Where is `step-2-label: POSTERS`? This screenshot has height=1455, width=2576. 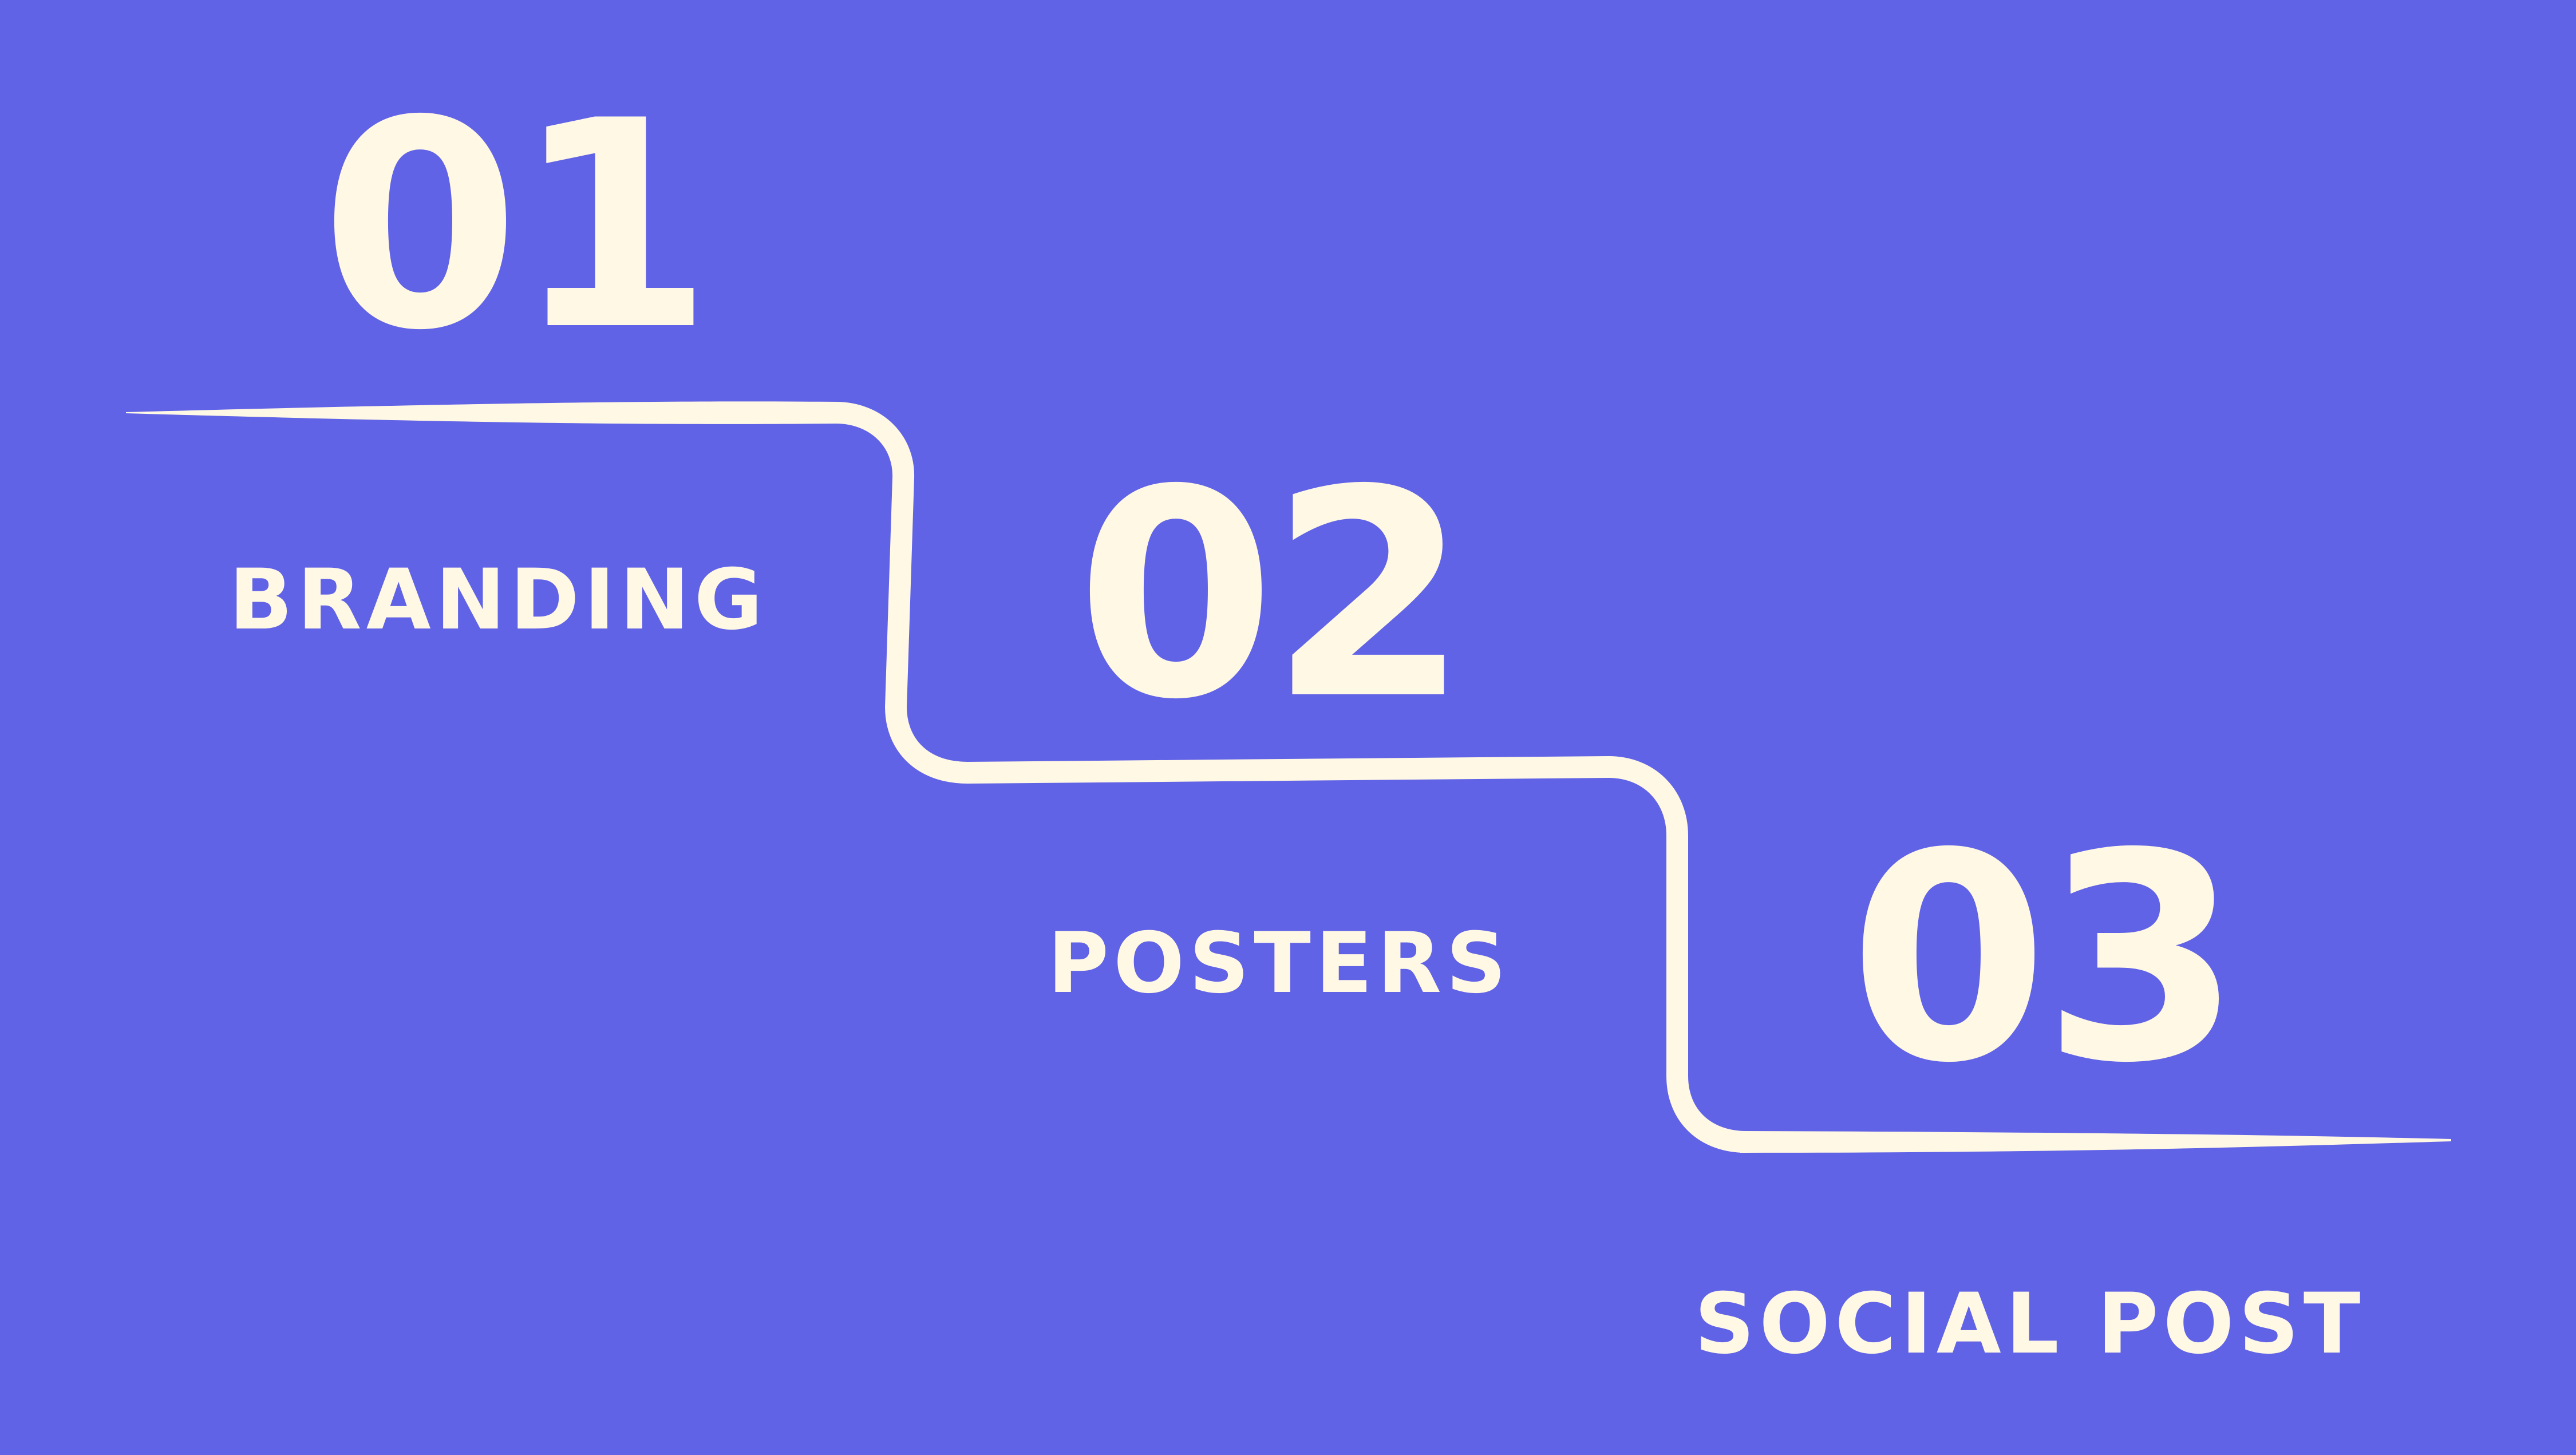
step-2-label: POSTERS is located at coordinates (1279, 963).